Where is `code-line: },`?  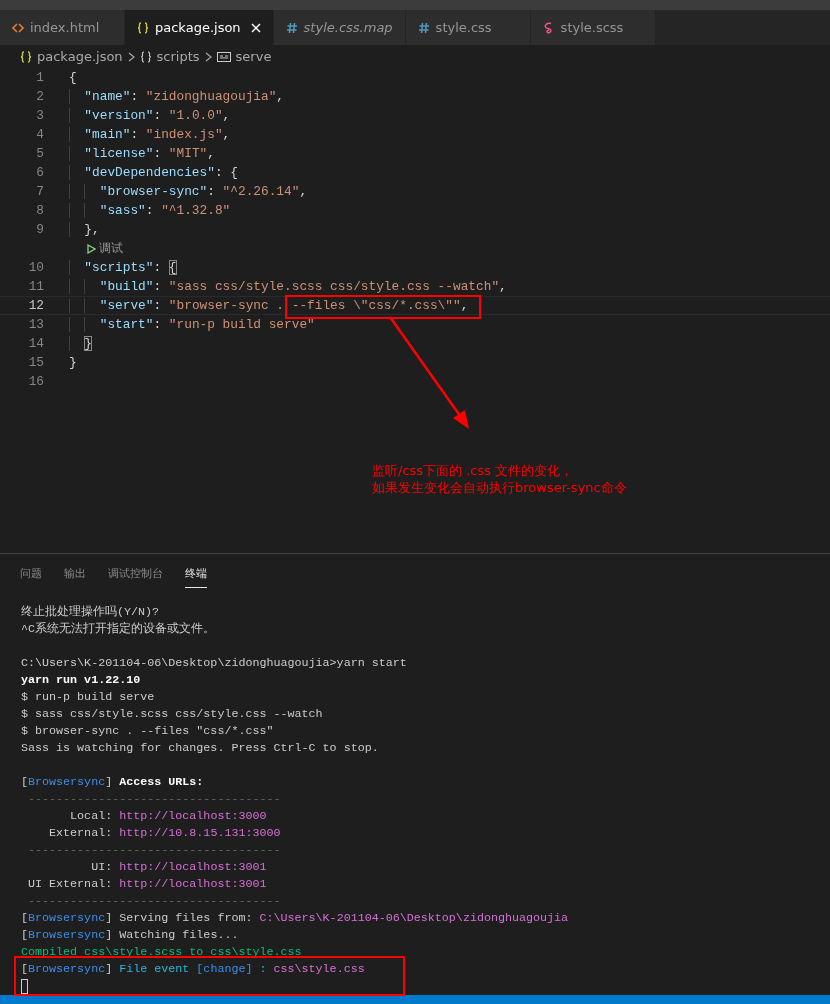 code-line: }, is located at coordinates (84, 229).